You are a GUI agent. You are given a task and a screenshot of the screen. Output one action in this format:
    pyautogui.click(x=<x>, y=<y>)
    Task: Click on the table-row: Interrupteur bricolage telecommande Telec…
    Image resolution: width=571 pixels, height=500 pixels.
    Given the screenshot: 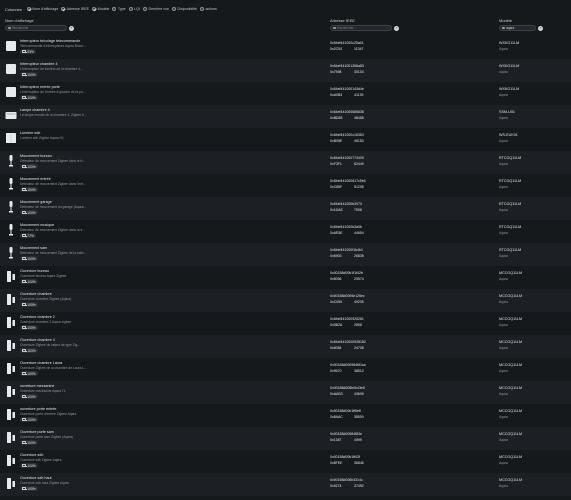 What is the action you would take?
    pyautogui.click(x=285, y=47)
    